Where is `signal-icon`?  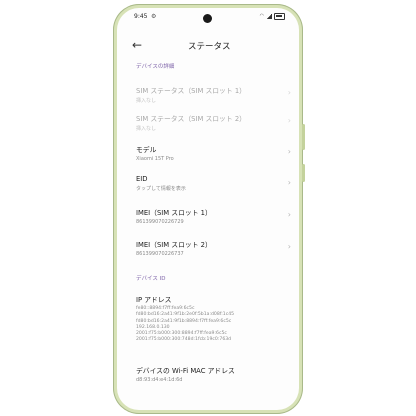
signal-icon is located at coordinates (269, 16).